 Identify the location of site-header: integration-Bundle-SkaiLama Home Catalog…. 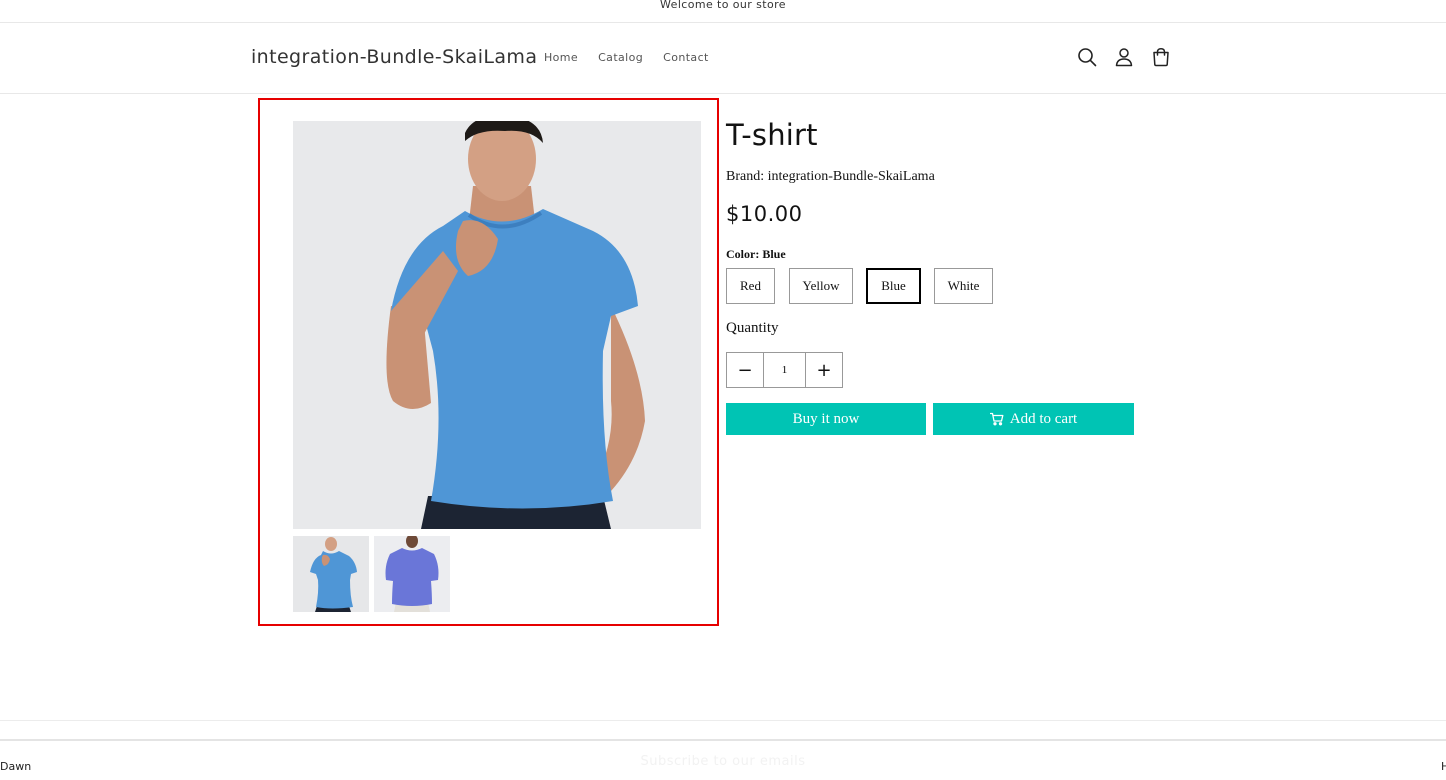
(723, 58).